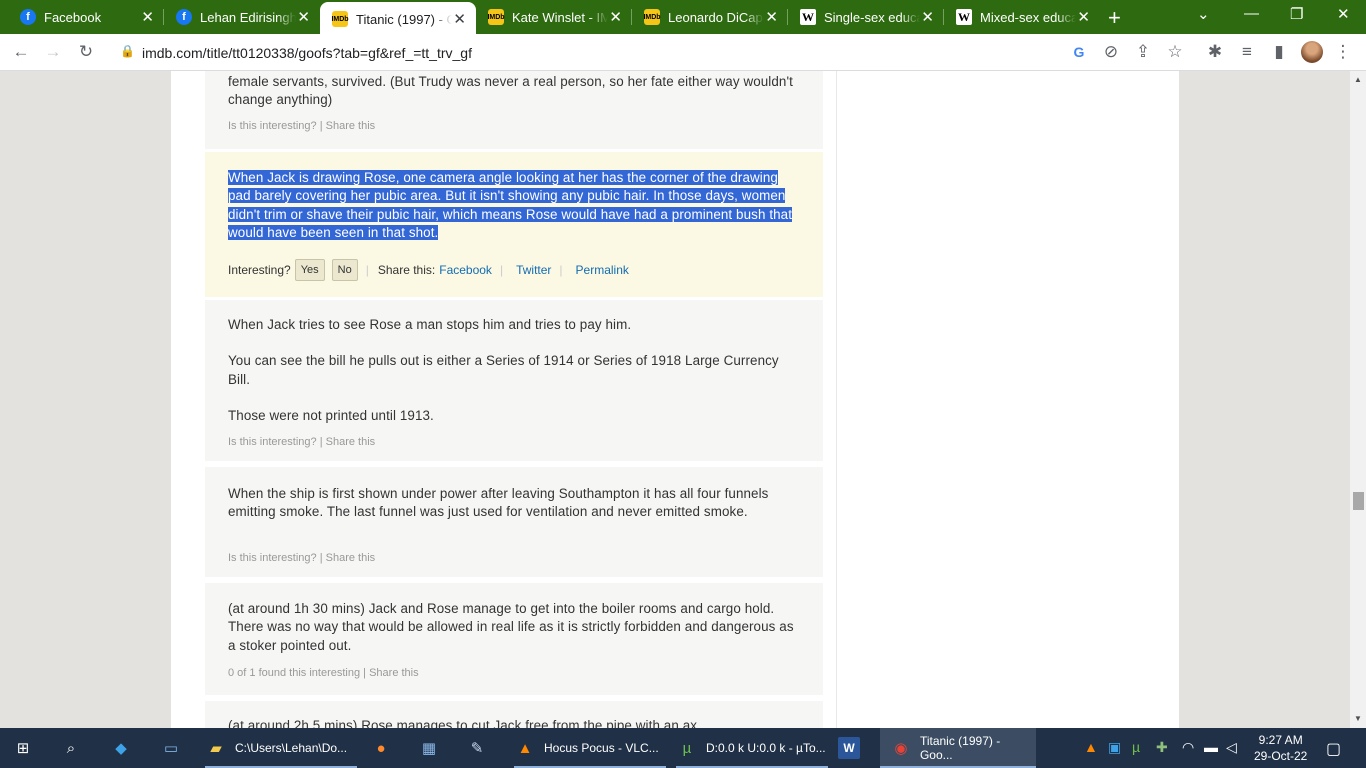 This screenshot has height=768, width=1366. Describe the element at coordinates (127, 51) in the screenshot. I see `lock-icon: 🔒` at that location.